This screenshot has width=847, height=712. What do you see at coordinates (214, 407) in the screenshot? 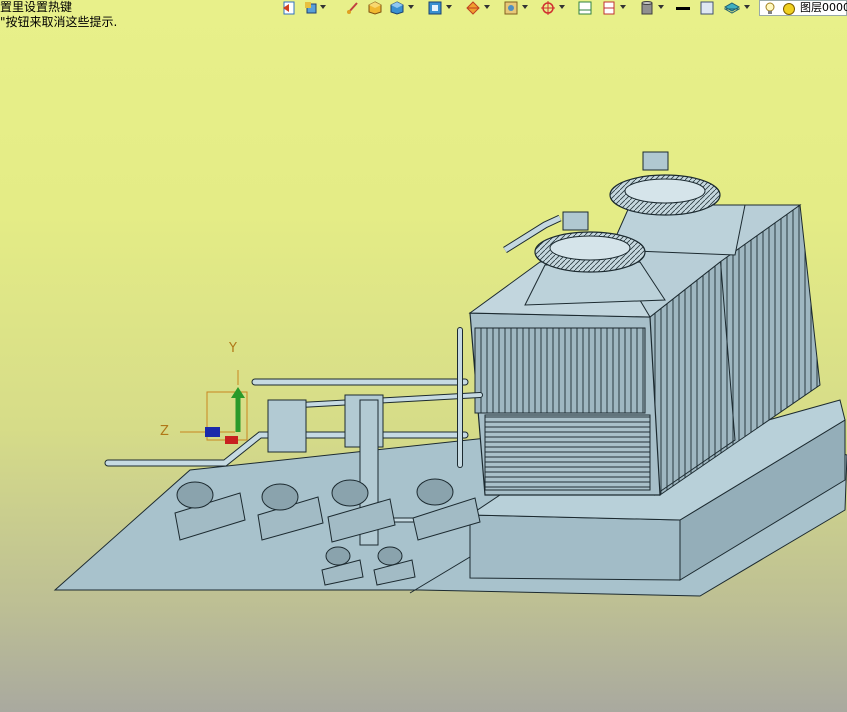
I see `coordinate-triad` at bounding box center [214, 407].